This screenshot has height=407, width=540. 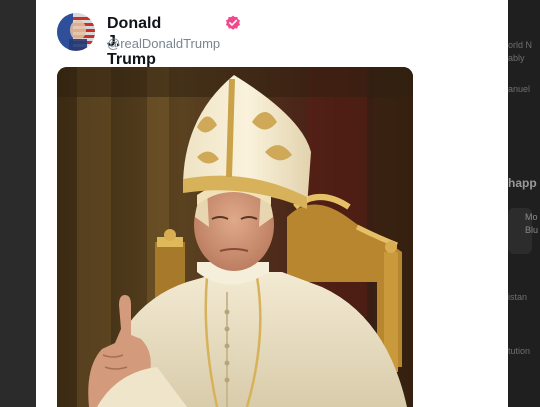 I want to click on verified-badge-icon, so click(x=233, y=23).